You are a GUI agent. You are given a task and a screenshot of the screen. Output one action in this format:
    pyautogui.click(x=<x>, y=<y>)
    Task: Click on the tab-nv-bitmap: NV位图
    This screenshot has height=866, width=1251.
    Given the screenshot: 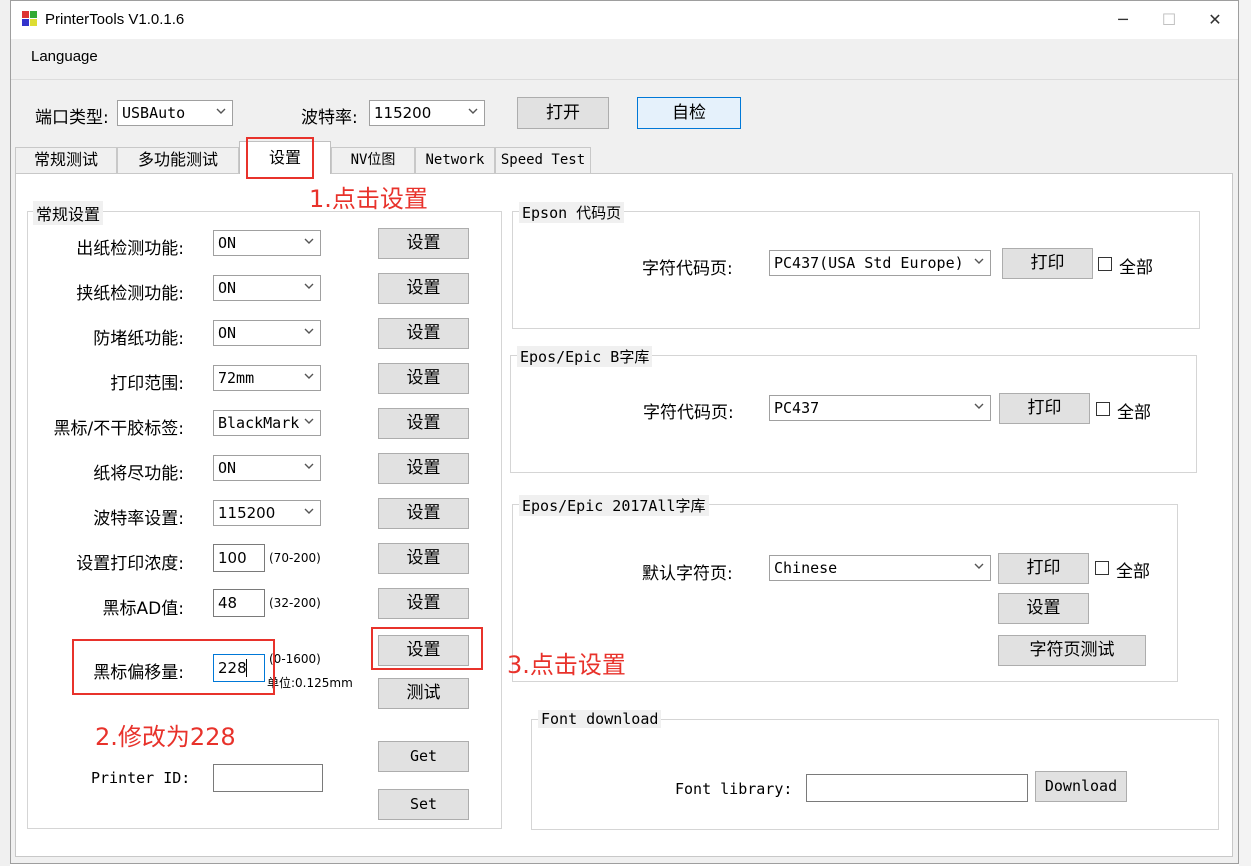 What is the action you would take?
    pyautogui.click(x=373, y=160)
    